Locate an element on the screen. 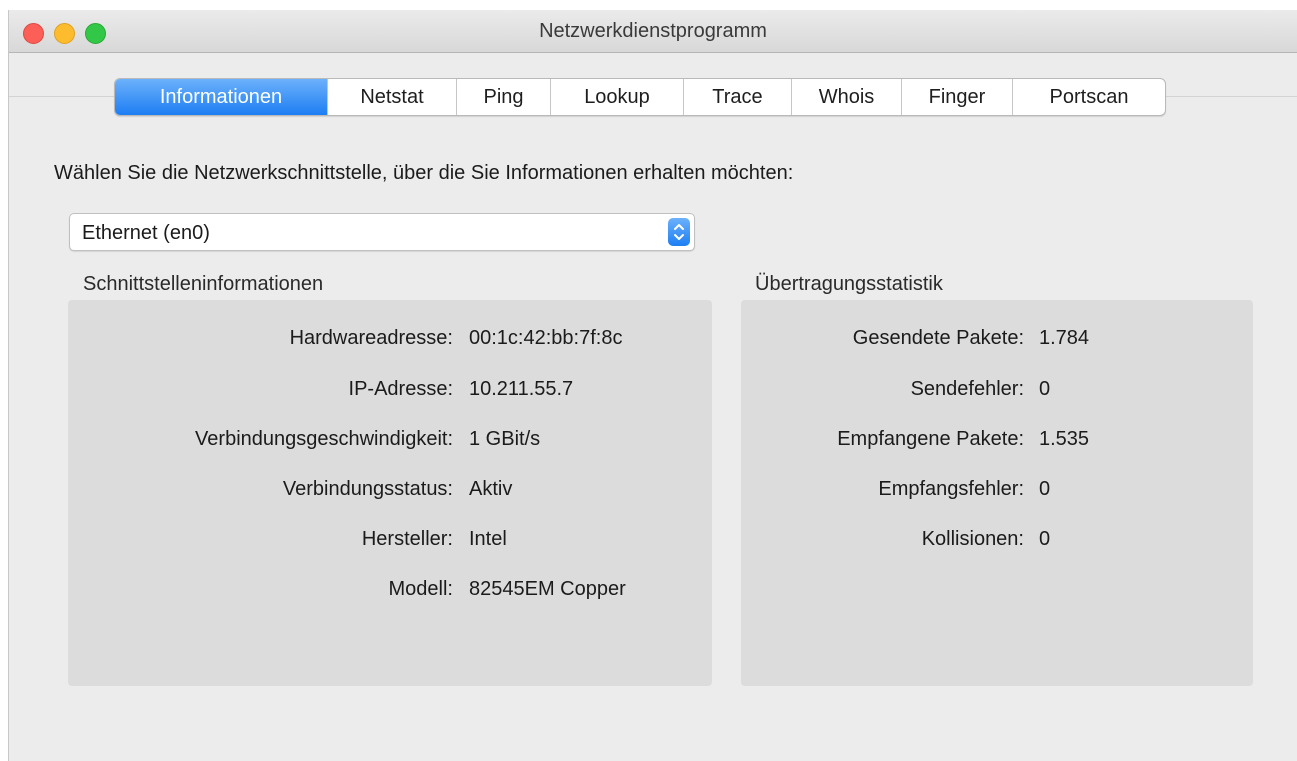  info-label: IP-Adresse: is located at coordinates (400, 389).